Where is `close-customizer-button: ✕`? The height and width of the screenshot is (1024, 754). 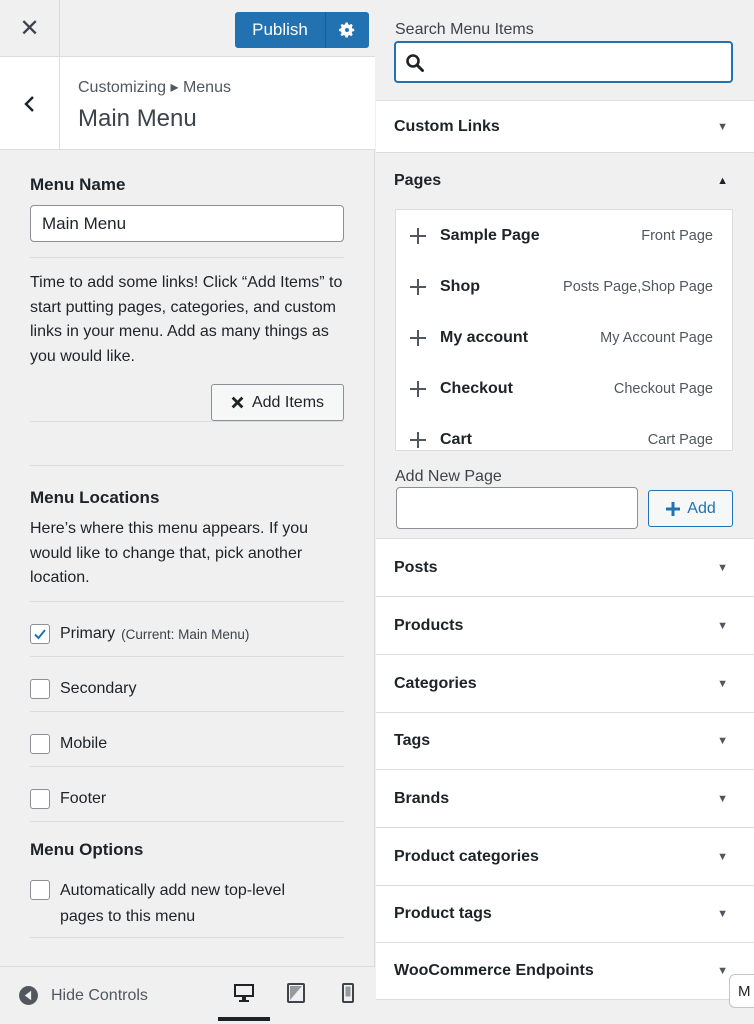 close-customizer-button: ✕ is located at coordinates (30, 28).